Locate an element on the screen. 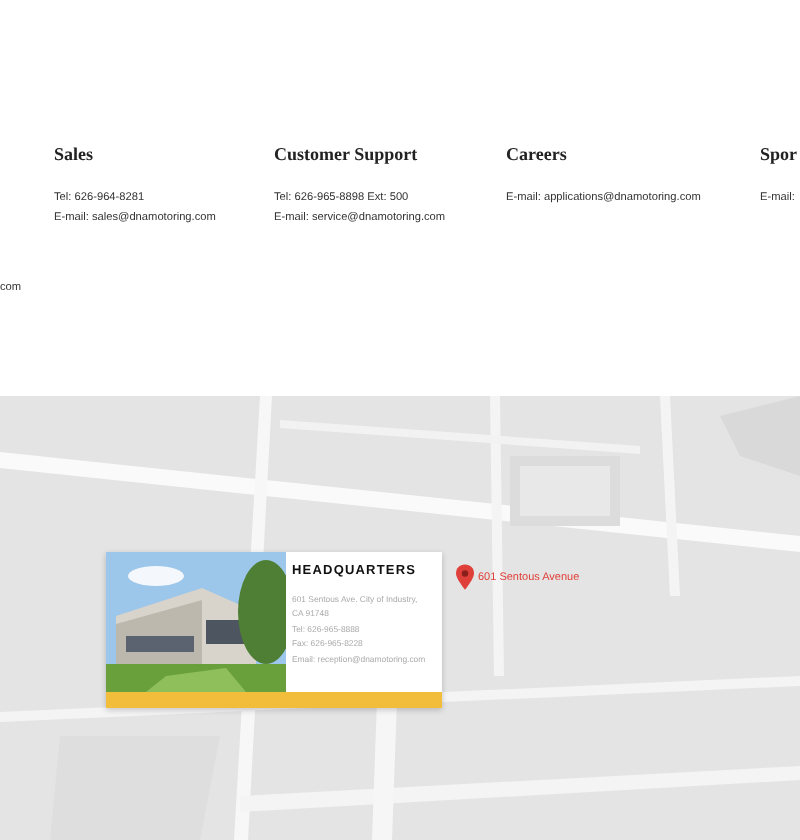  section-heading: Spor is located at coordinates (779, 154).